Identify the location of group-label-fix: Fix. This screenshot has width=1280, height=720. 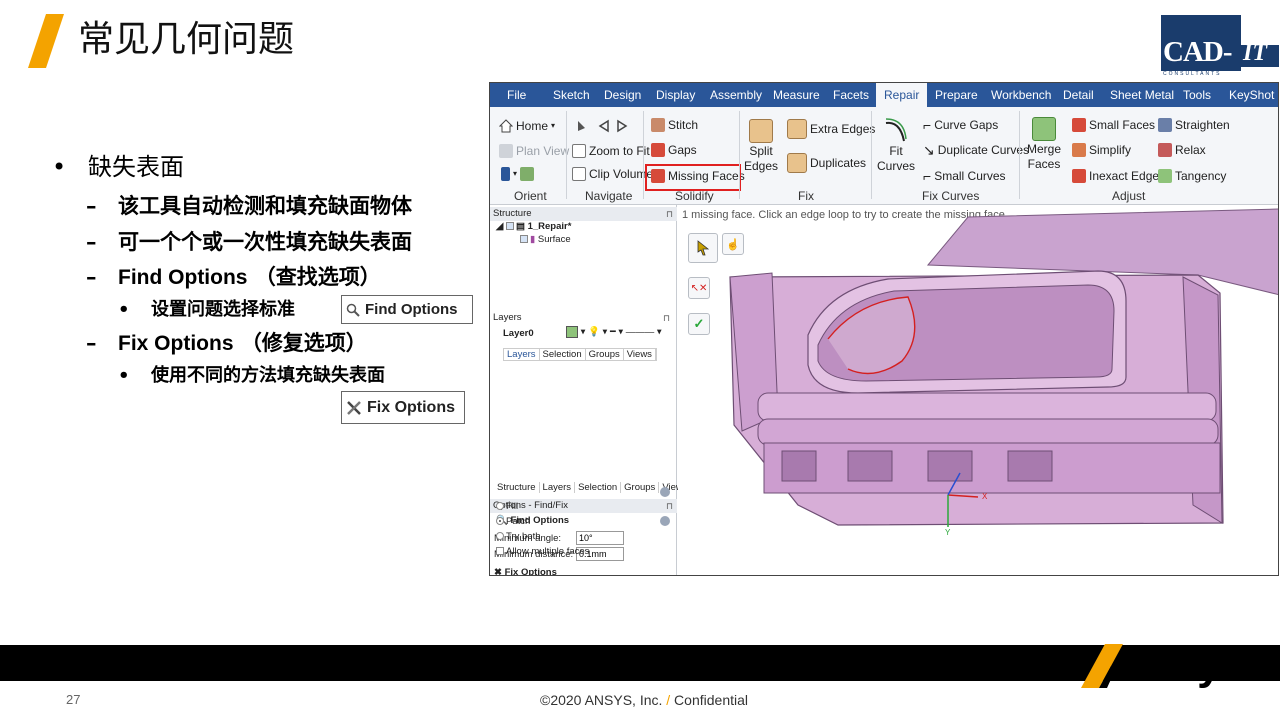
(806, 196).